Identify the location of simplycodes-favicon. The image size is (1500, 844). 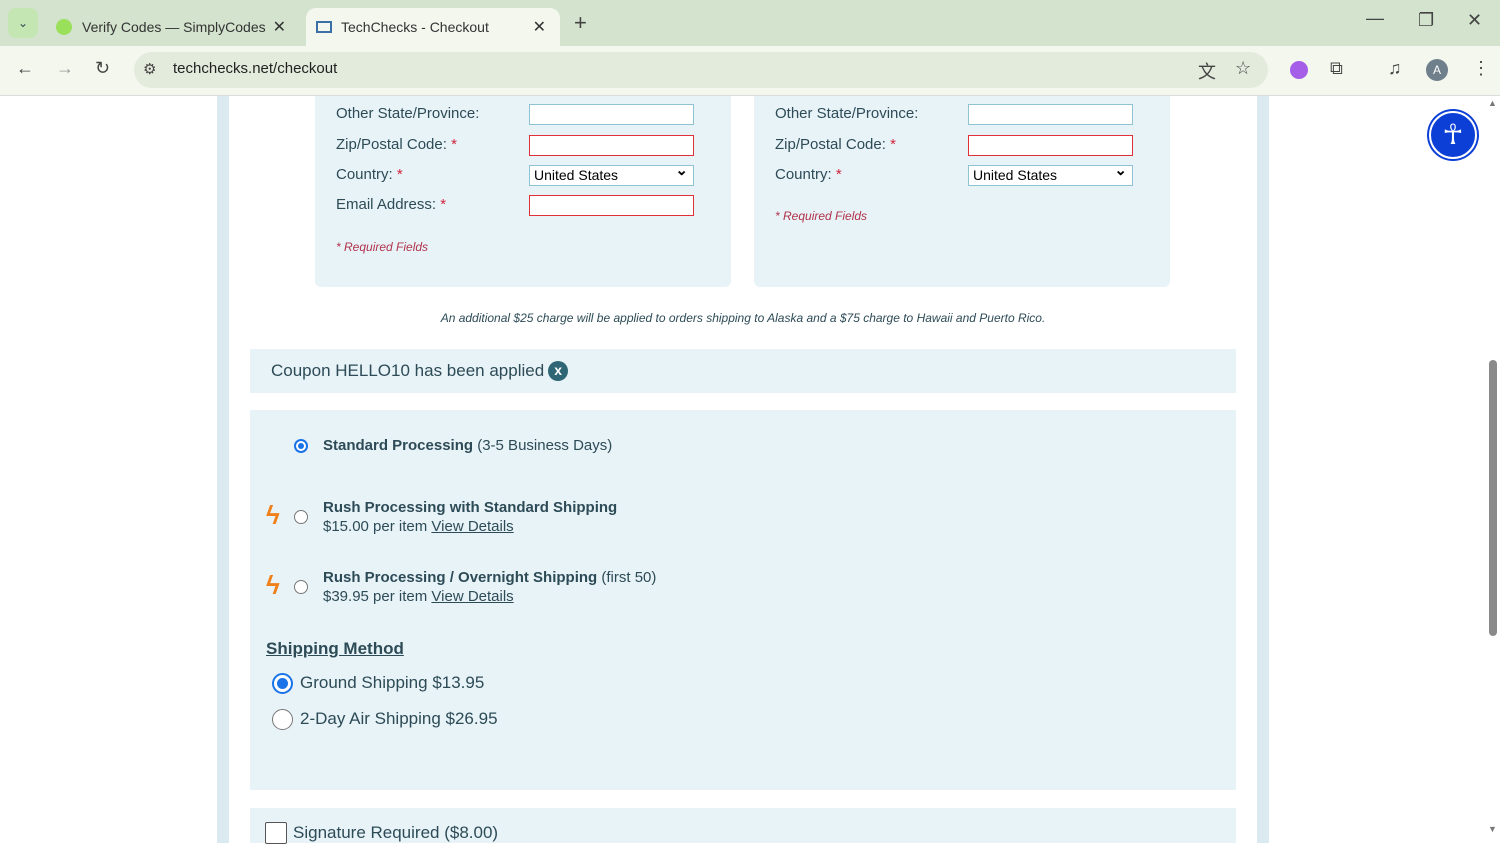
(64, 27).